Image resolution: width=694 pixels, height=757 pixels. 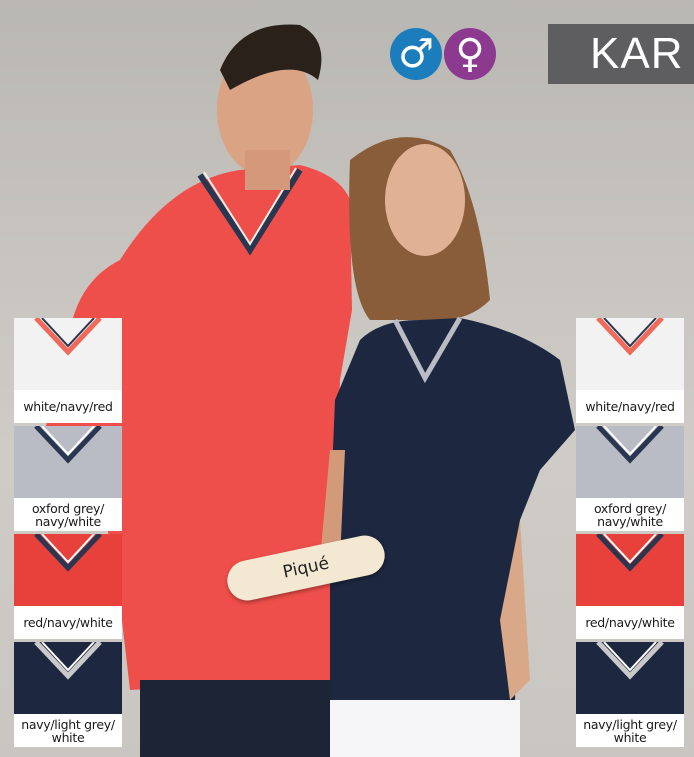 What do you see at coordinates (470, 54) in the screenshot?
I see `female-symbol-icon: ♀` at bounding box center [470, 54].